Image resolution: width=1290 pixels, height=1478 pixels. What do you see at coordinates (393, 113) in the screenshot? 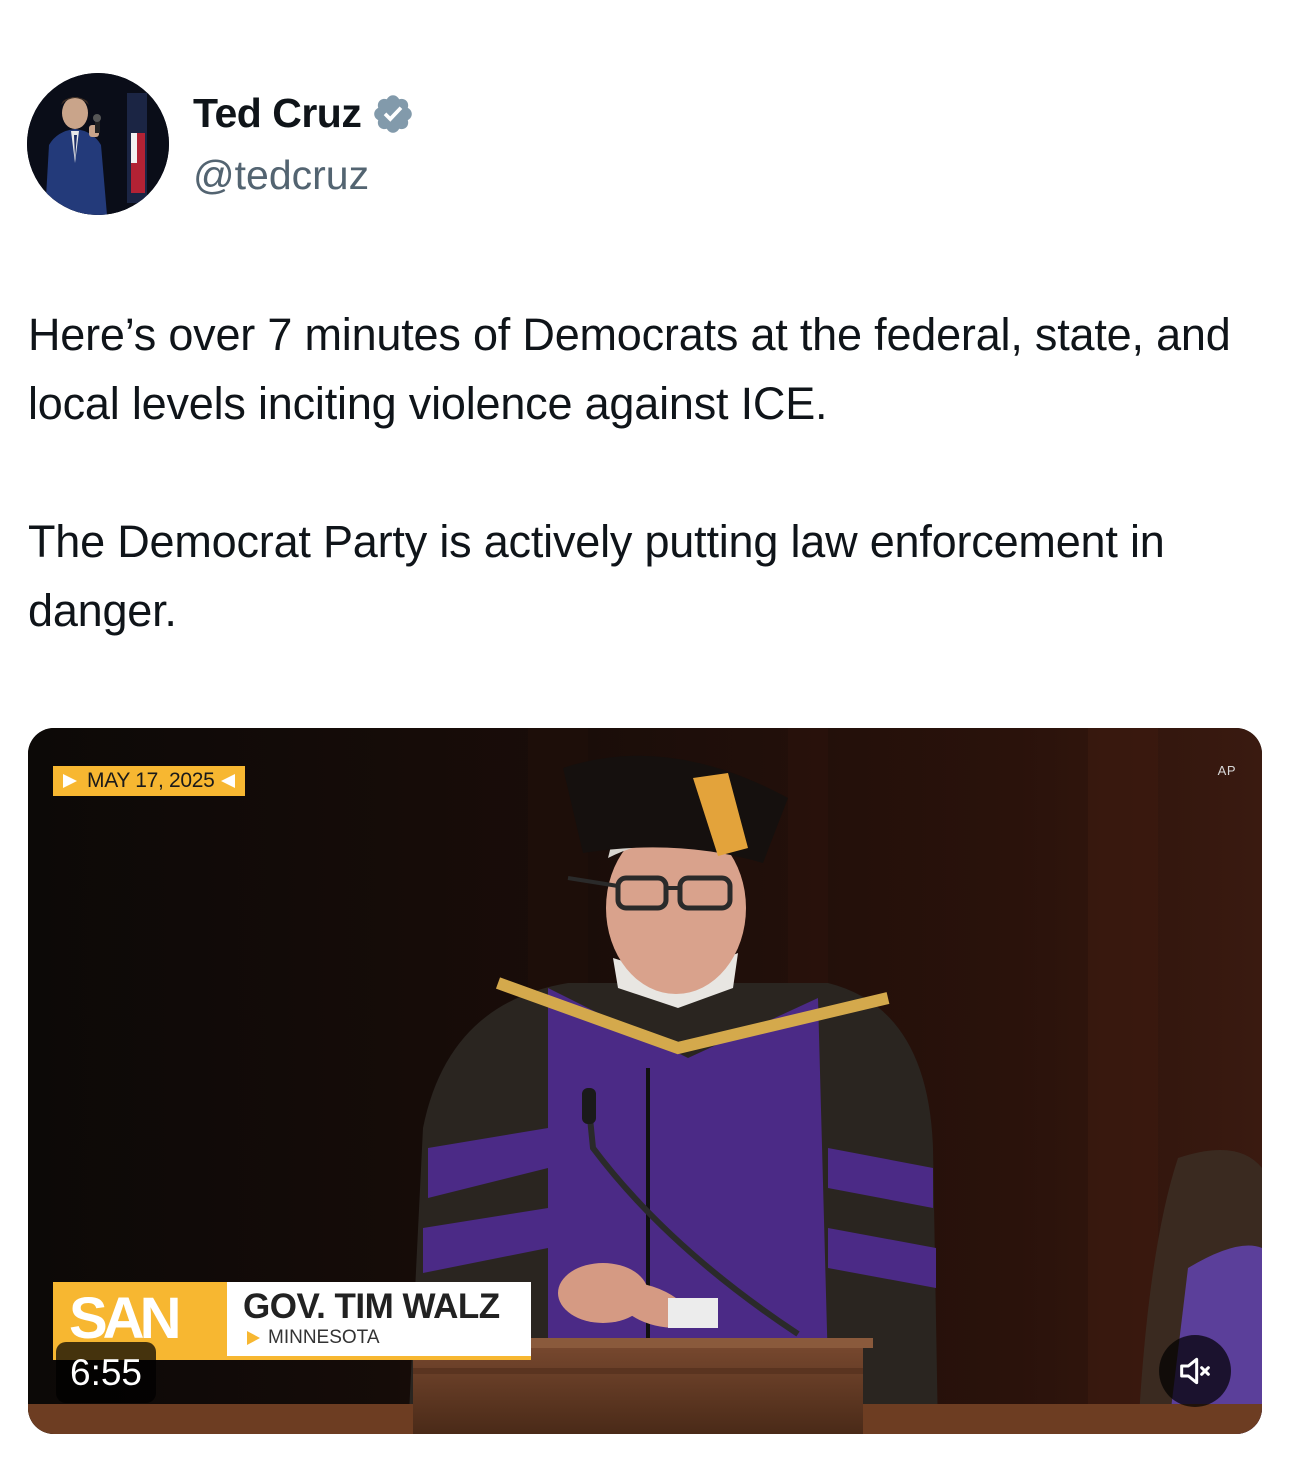
I see `verified-badge-icon` at bounding box center [393, 113].